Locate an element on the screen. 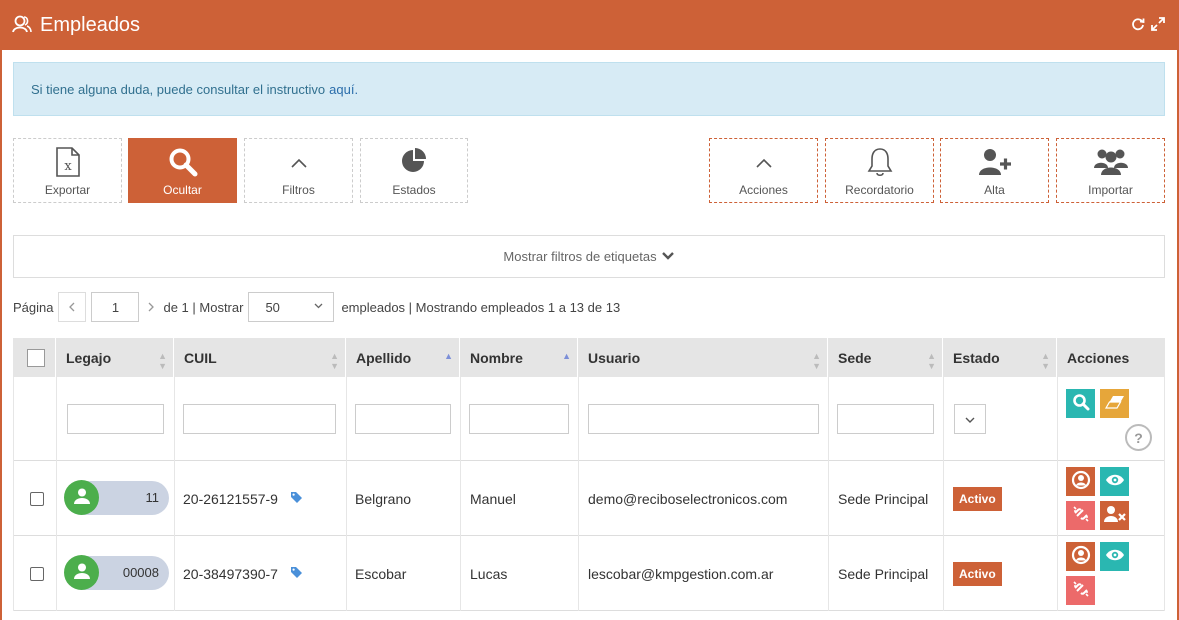 The height and width of the screenshot is (620, 1179). header-estado: Estado ▲ ▼ is located at coordinates (1000, 357).